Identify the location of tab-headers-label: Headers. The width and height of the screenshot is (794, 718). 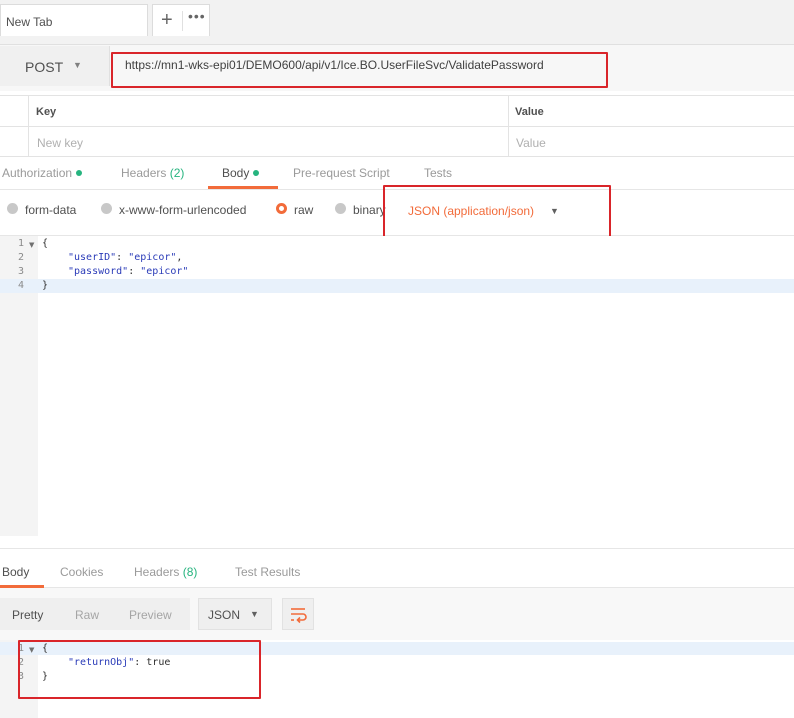
(144, 173).